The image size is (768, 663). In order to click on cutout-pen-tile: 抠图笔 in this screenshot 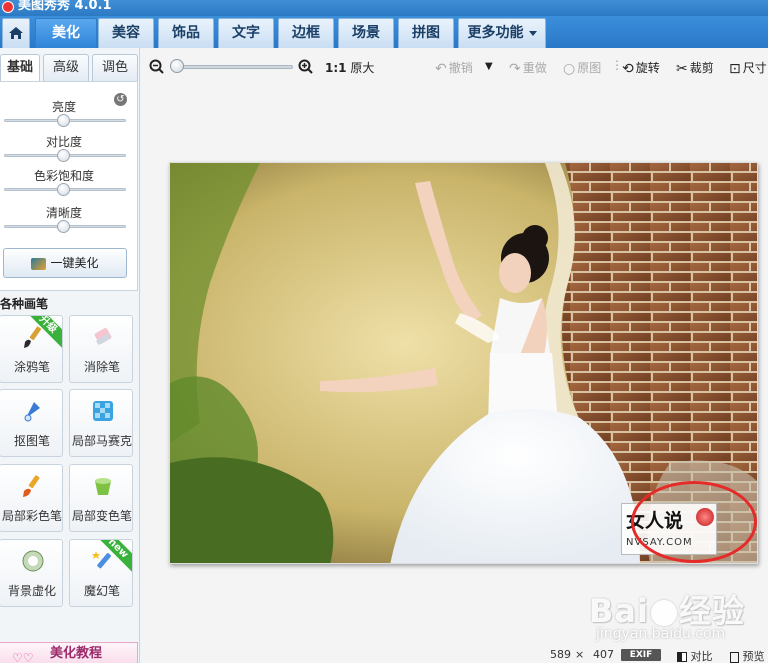, I will do `click(31, 423)`.